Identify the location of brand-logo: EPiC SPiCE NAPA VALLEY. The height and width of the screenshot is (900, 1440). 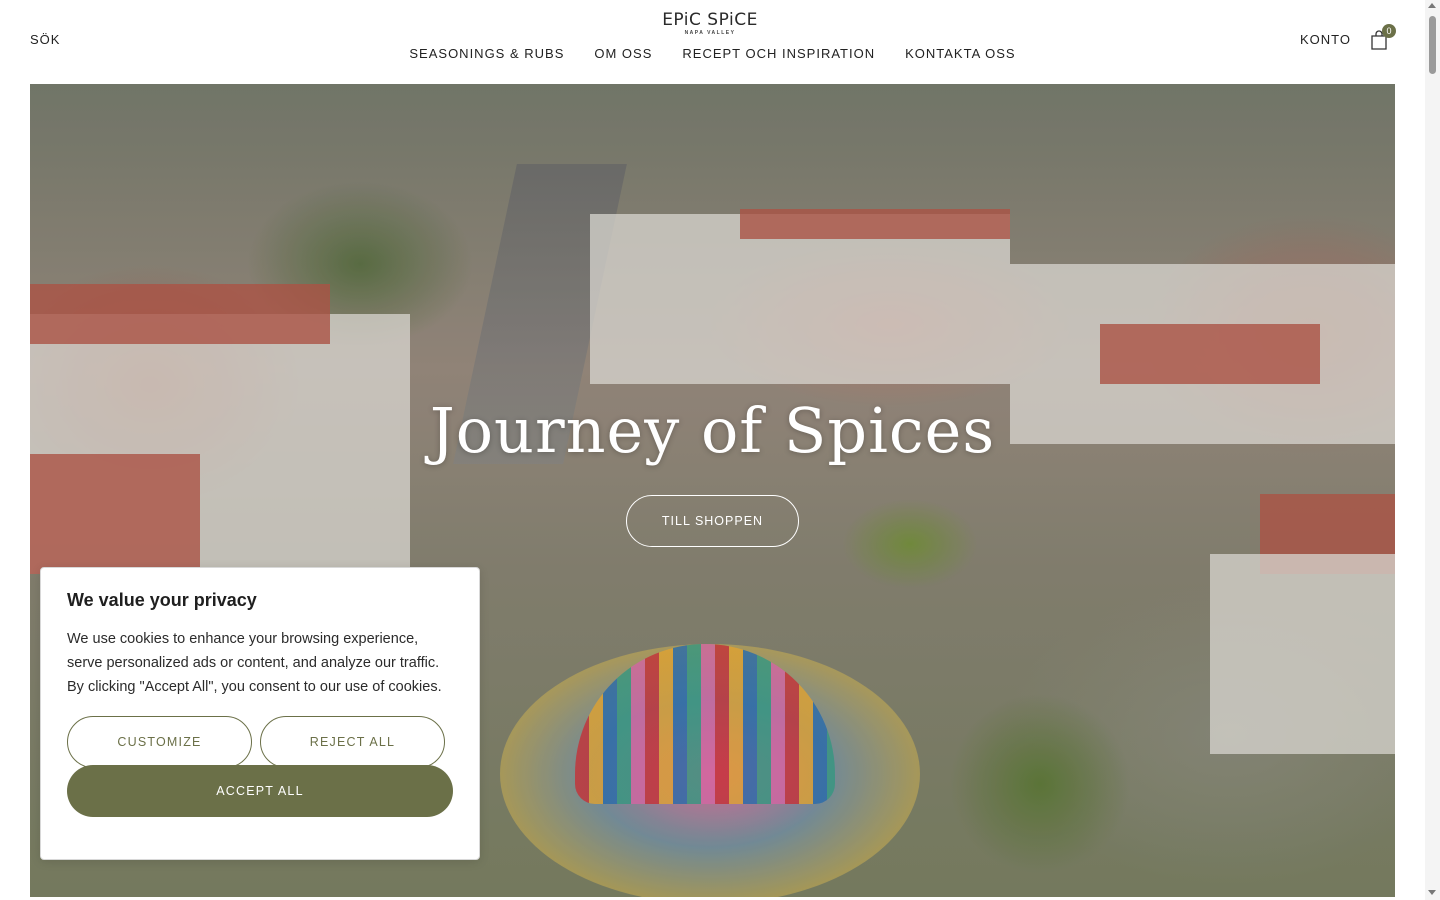
(710, 23).